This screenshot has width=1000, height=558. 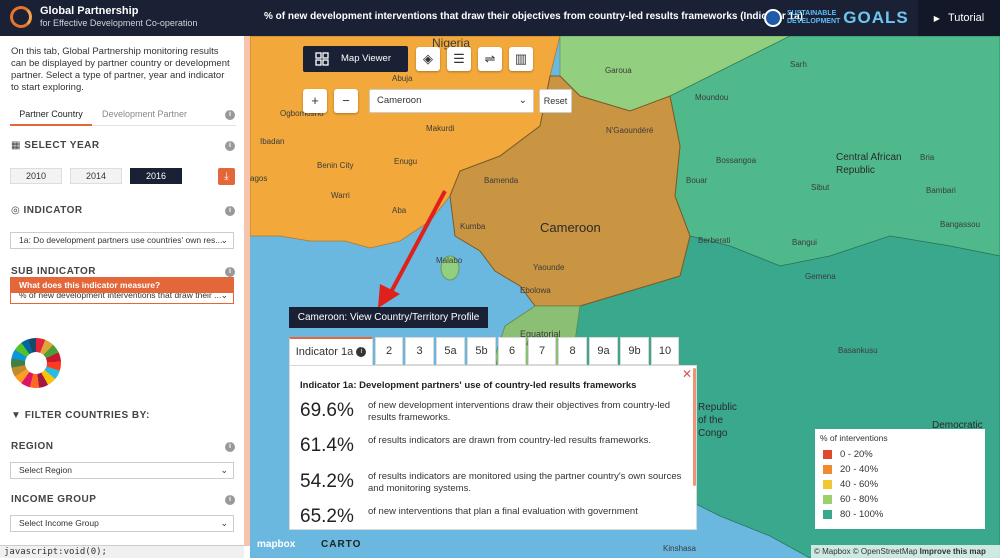 What do you see at coordinates (341, 544) in the screenshot?
I see `carto-logo: CARTO` at bounding box center [341, 544].